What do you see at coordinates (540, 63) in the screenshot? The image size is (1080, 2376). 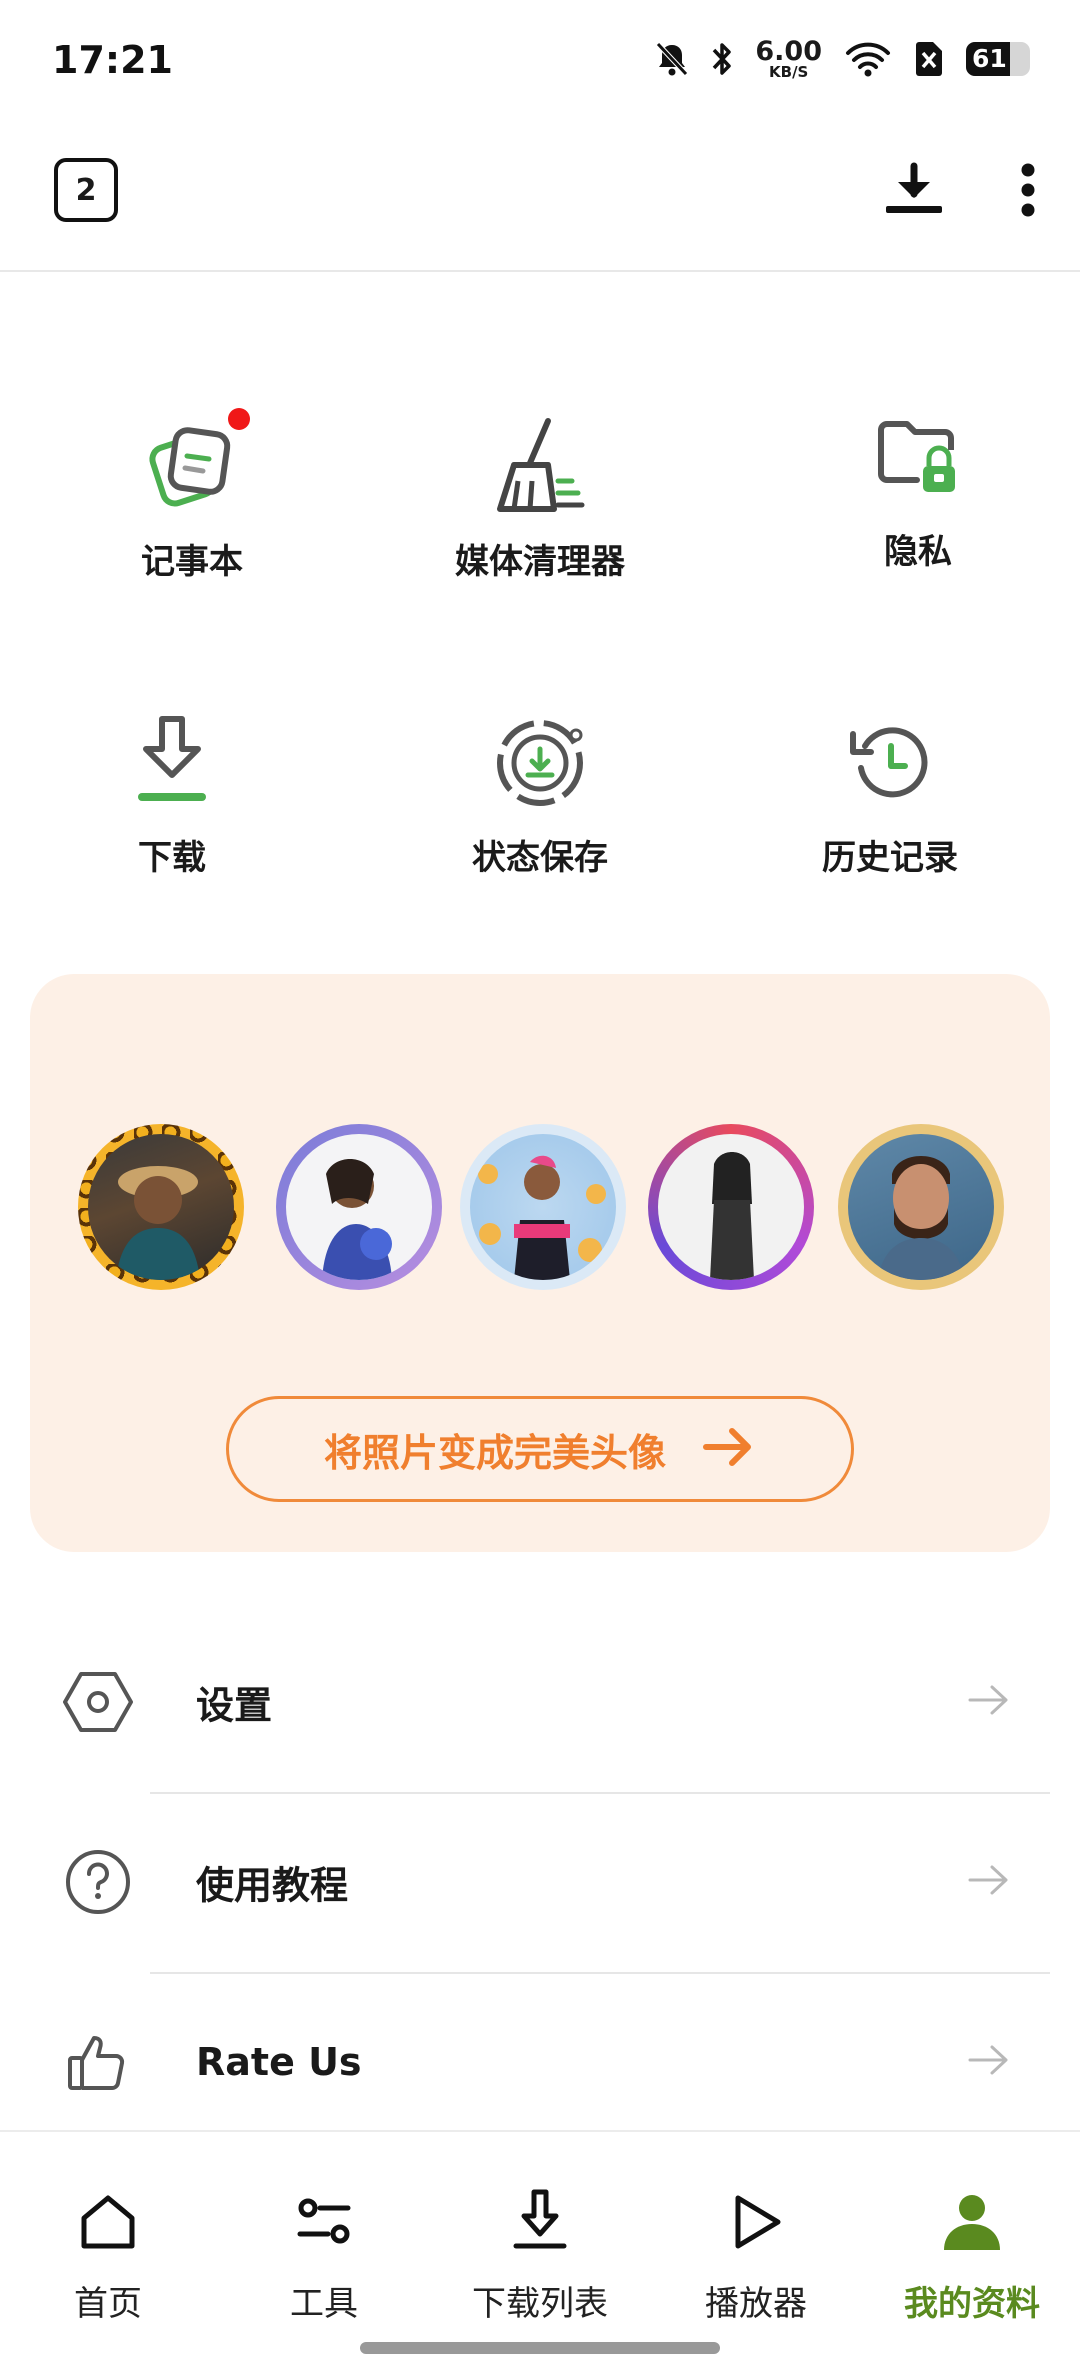 I see `status-bar: 17:21 6.00 KB/S 61` at bounding box center [540, 63].